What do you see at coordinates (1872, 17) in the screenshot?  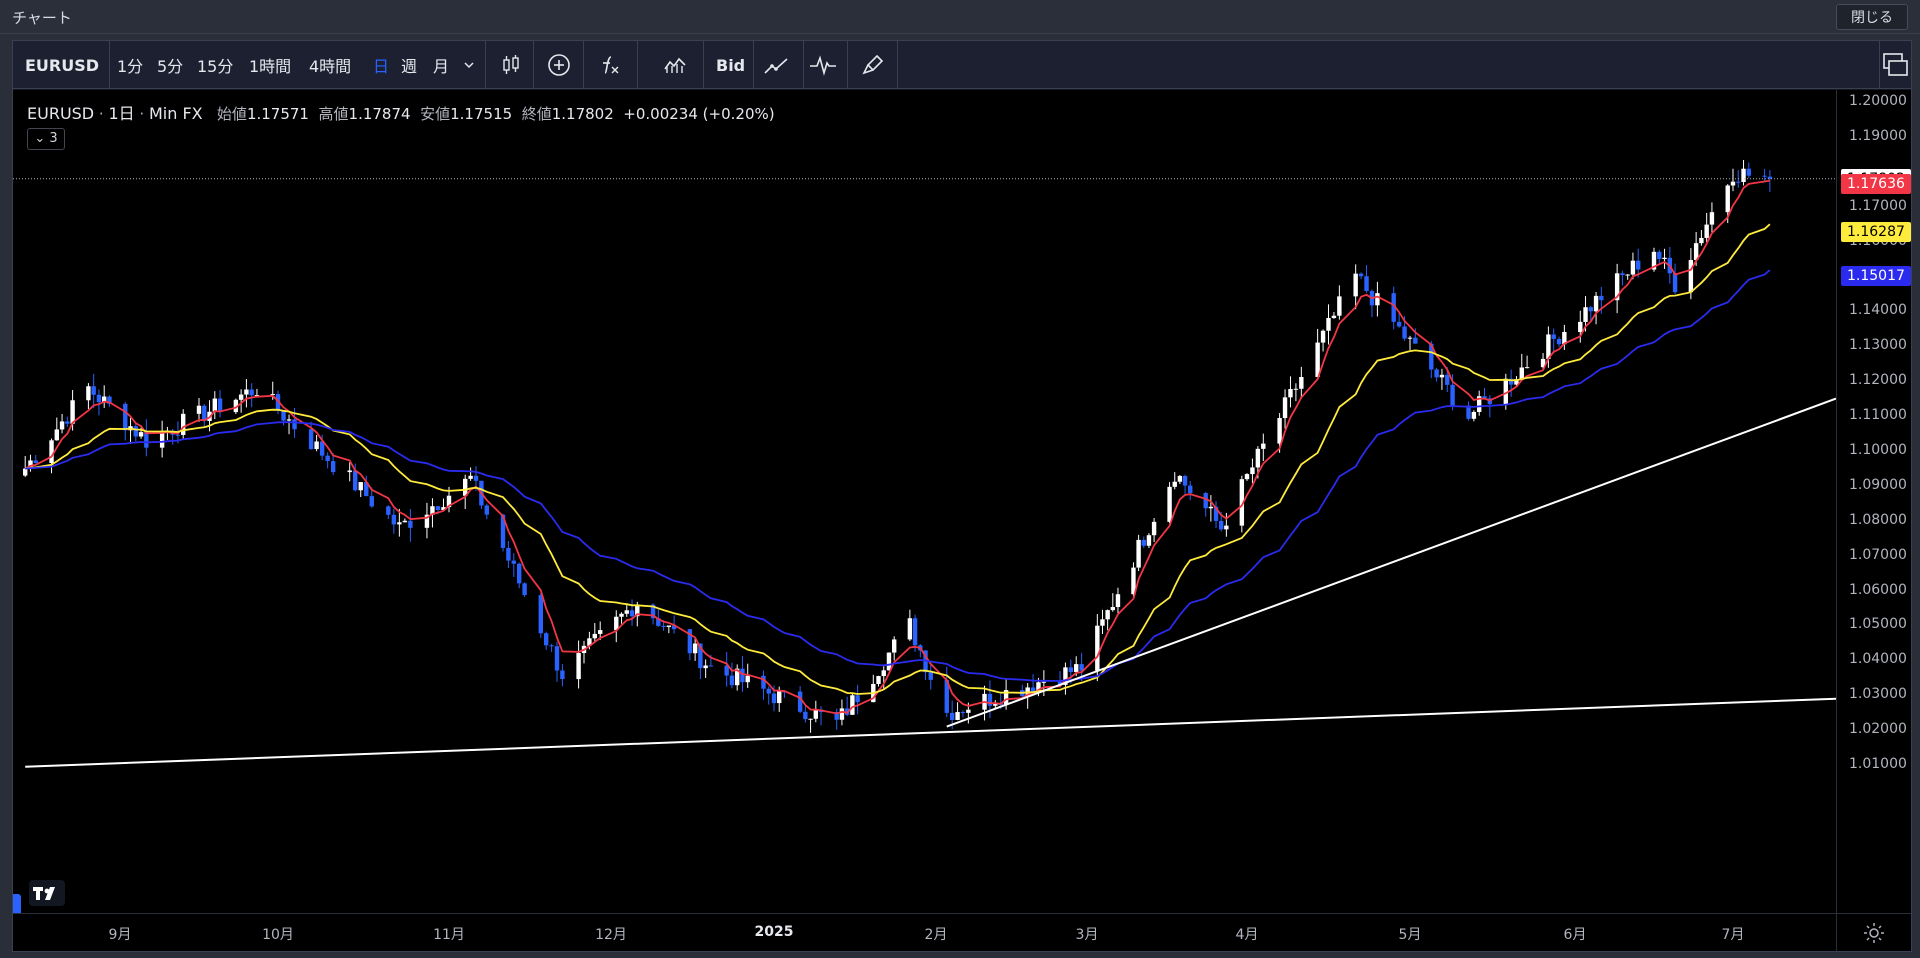 I see `close-button: 閉じる` at bounding box center [1872, 17].